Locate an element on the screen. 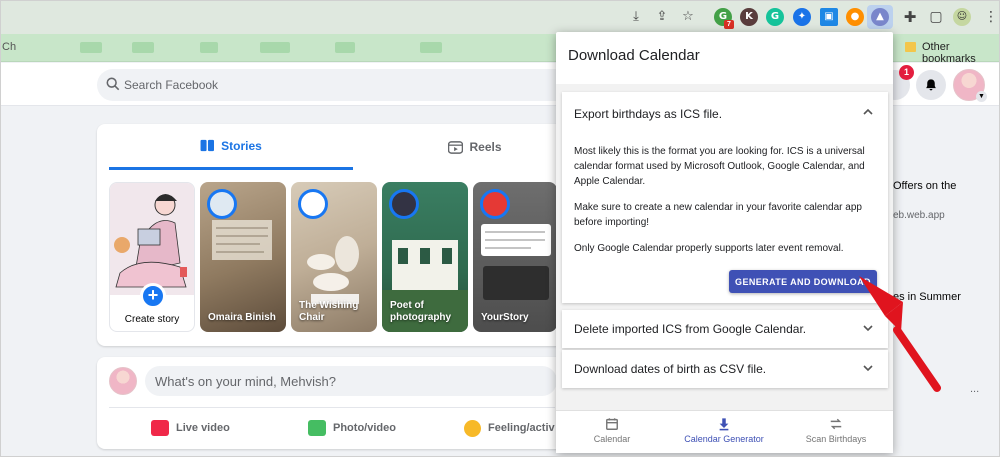 The height and width of the screenshot is (457, 1000). divider is located at coordinates (332, 407).